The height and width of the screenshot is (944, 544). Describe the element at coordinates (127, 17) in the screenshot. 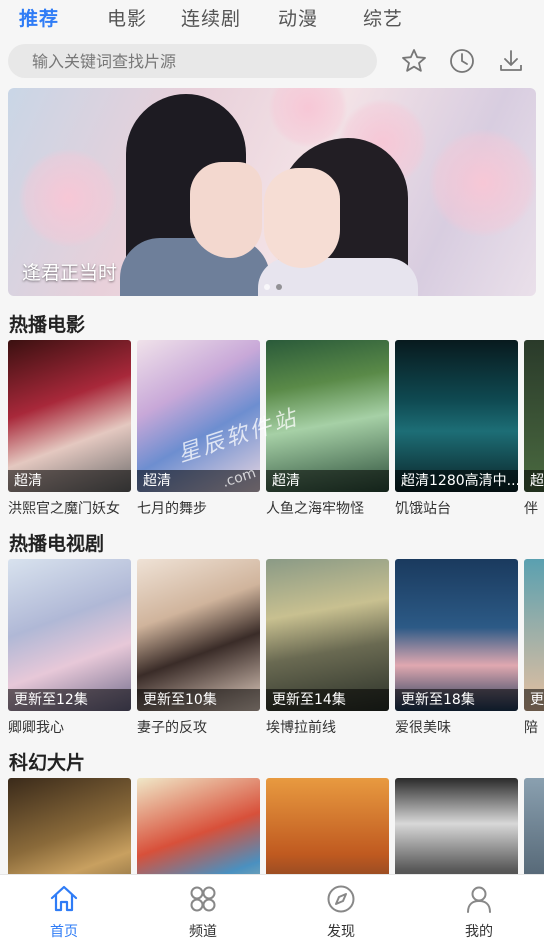

I see `tab-movies: 电影` at that location.